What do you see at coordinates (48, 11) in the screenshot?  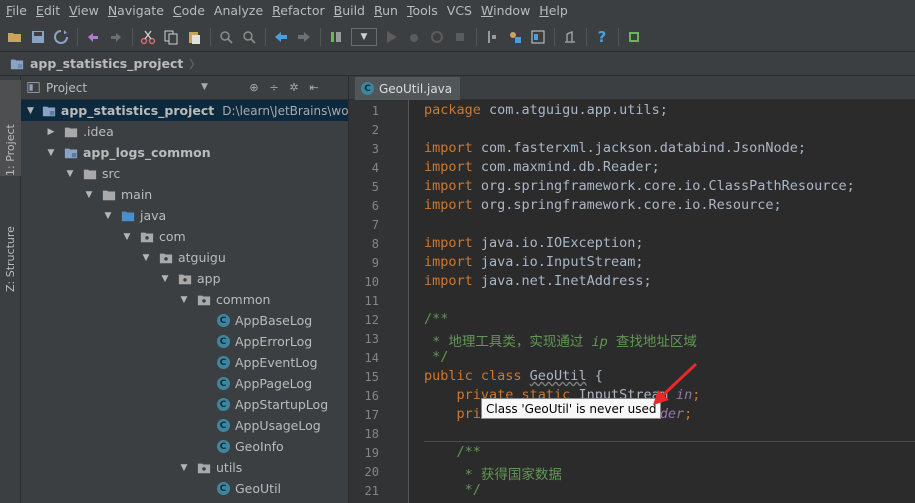 I see `menu-item-edit: Edit` at bounding box center [48, 11].